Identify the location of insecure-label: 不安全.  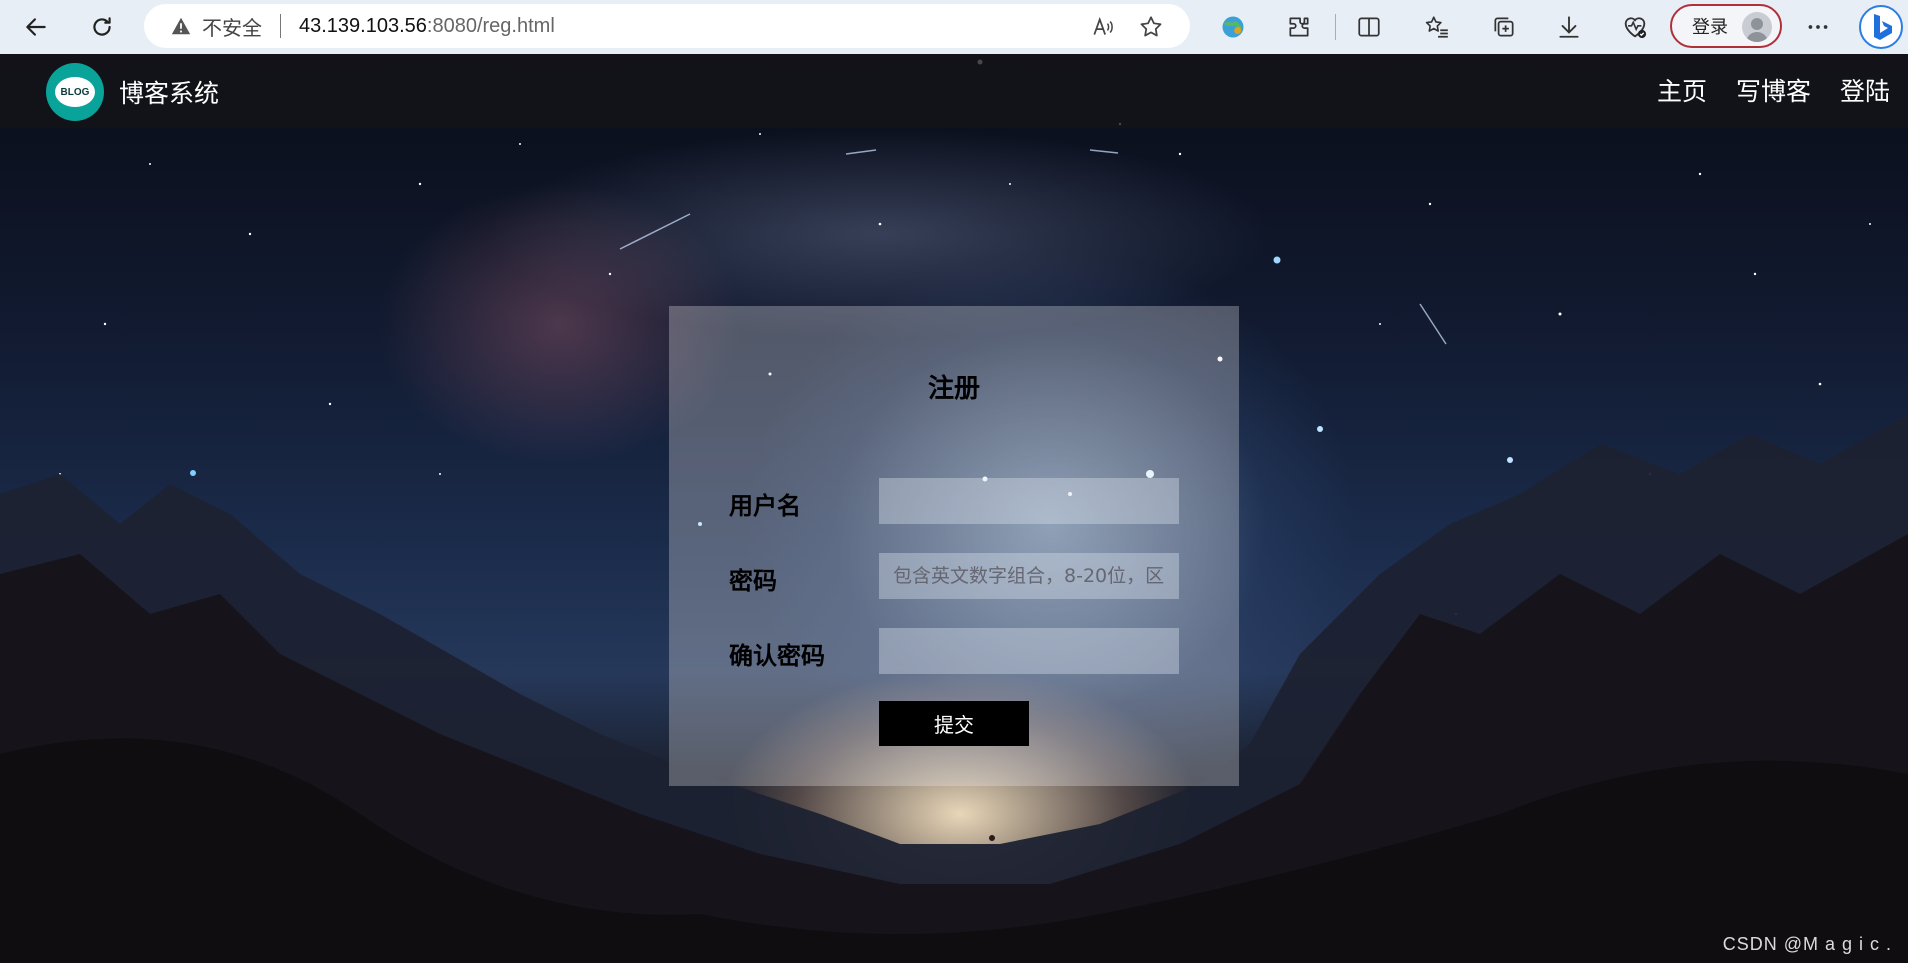
(232, 26).